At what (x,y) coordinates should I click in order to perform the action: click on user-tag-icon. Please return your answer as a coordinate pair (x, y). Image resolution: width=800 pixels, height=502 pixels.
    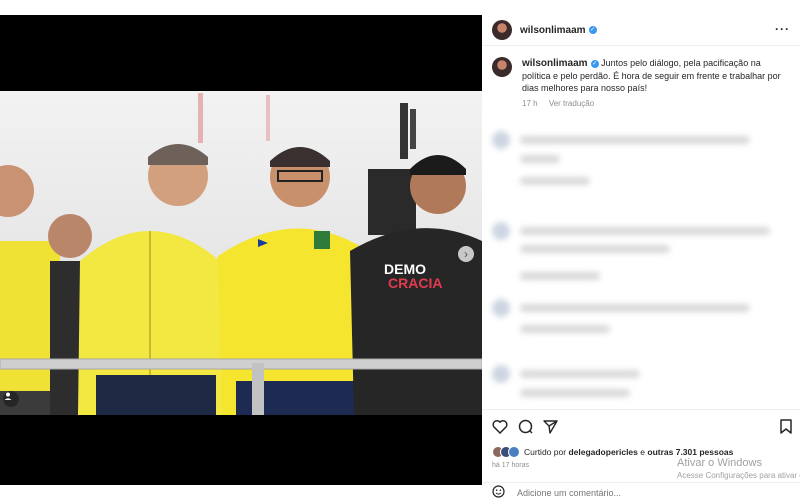
    Looking at the image, I should click on (11, 399).